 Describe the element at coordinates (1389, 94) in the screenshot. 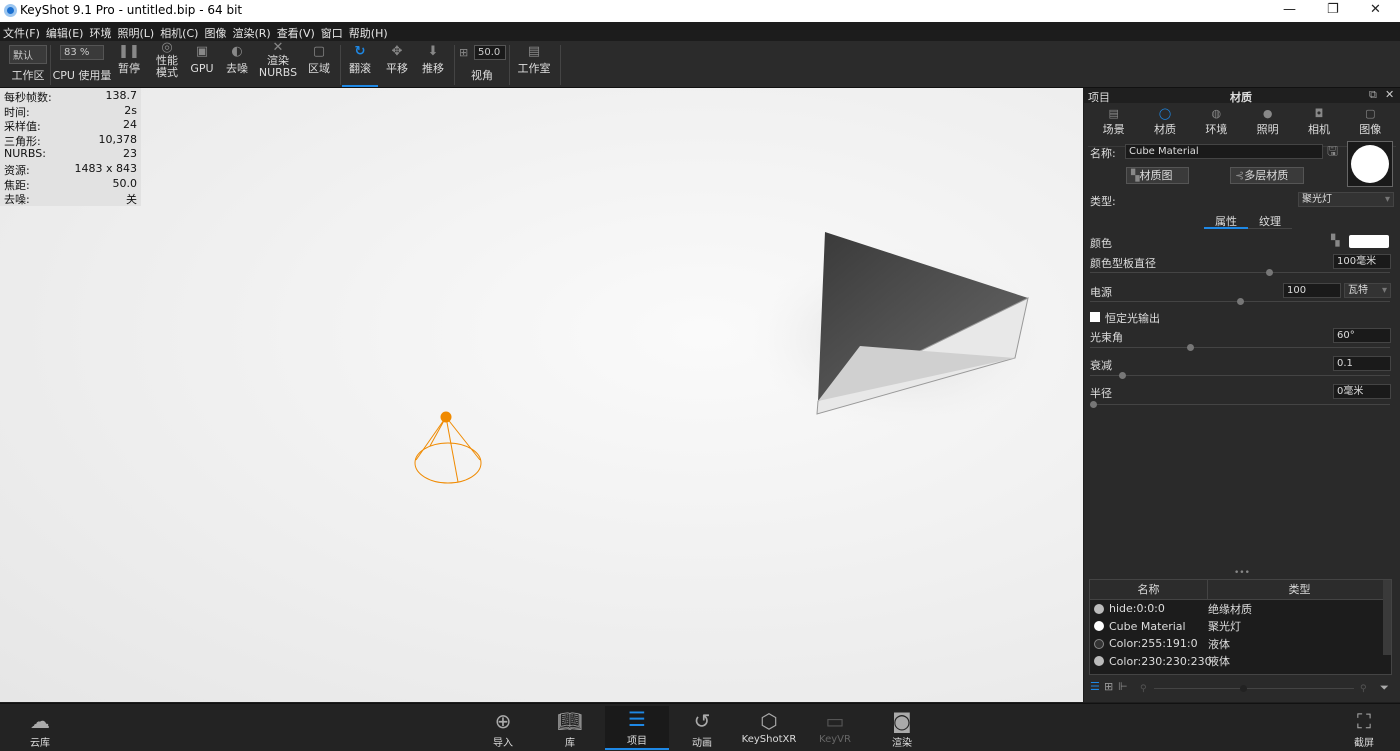

I see `close-panel-icon: ✕` at that location.